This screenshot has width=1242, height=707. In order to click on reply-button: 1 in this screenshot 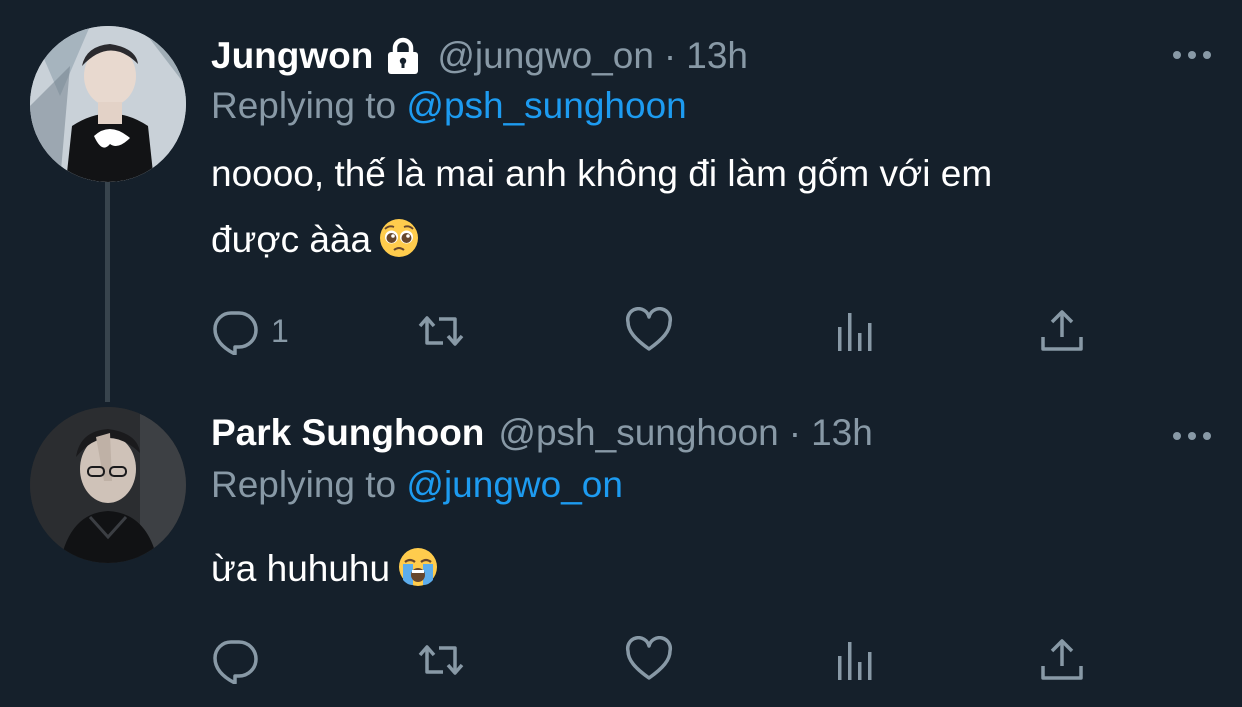, I will do `click(250, 331)`.